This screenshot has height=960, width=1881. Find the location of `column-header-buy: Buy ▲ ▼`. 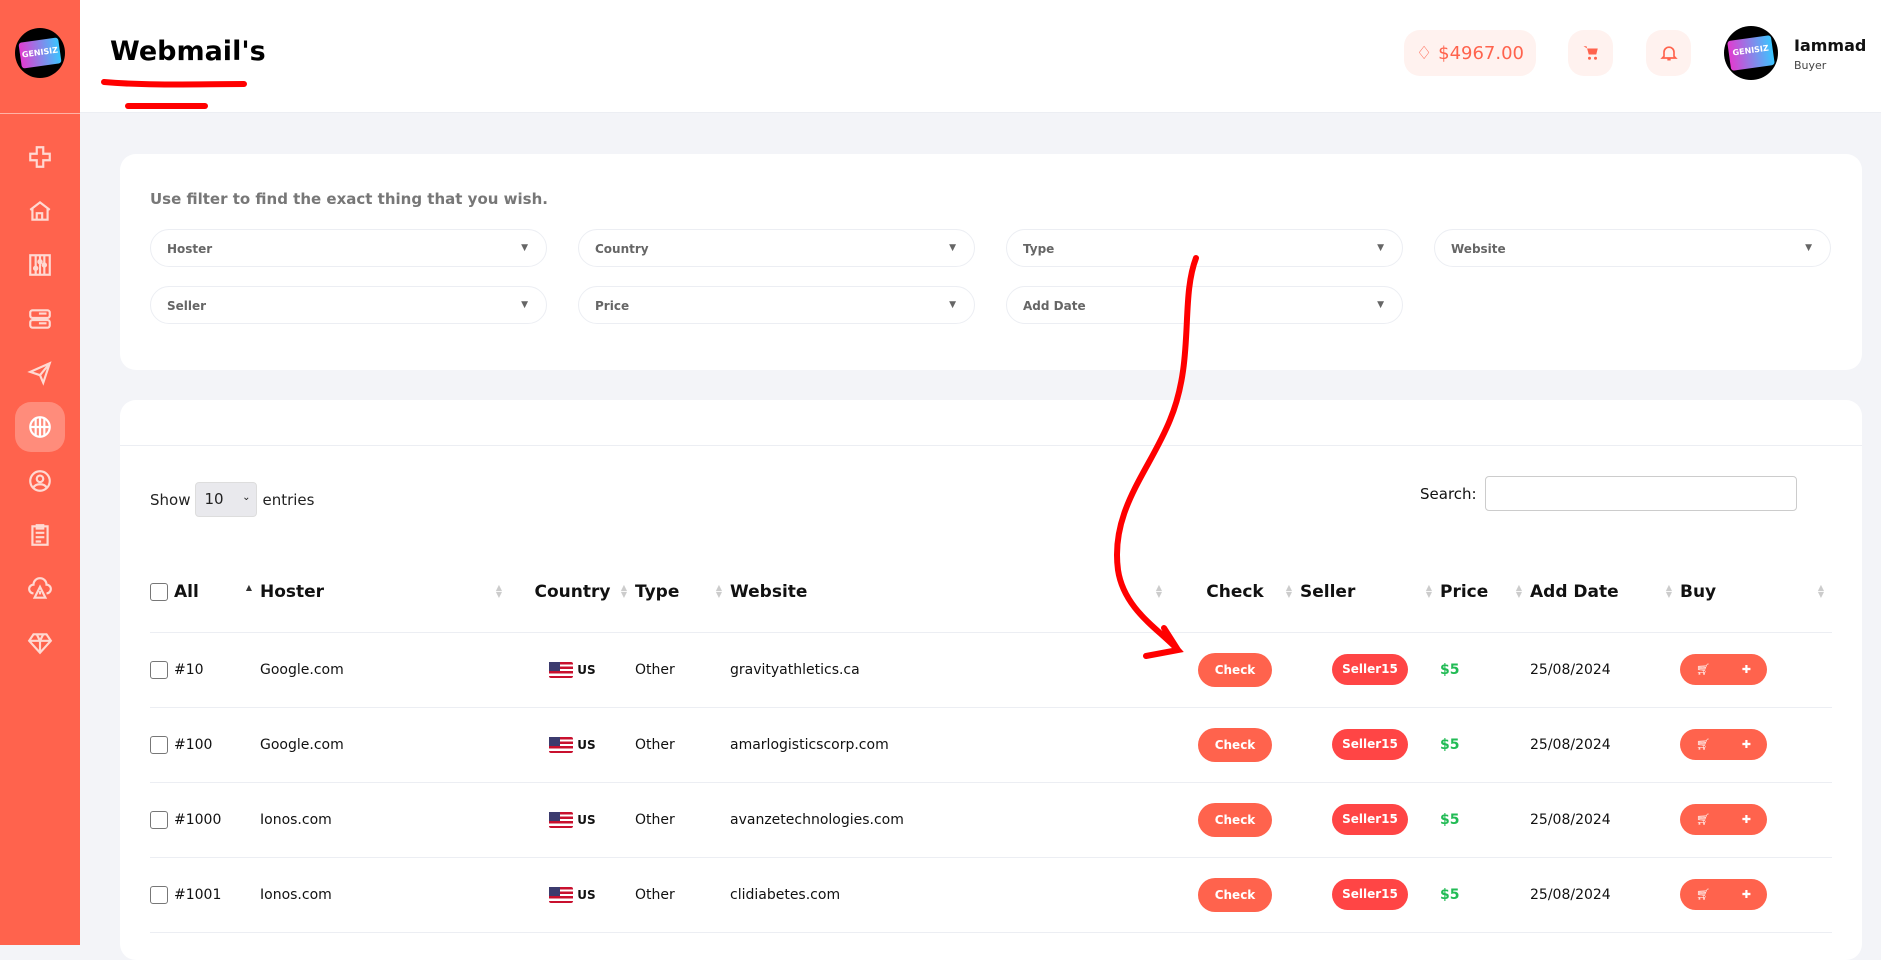

column-header-buy: Buy ▲ ▼ is located at coordinates (1756, 592).